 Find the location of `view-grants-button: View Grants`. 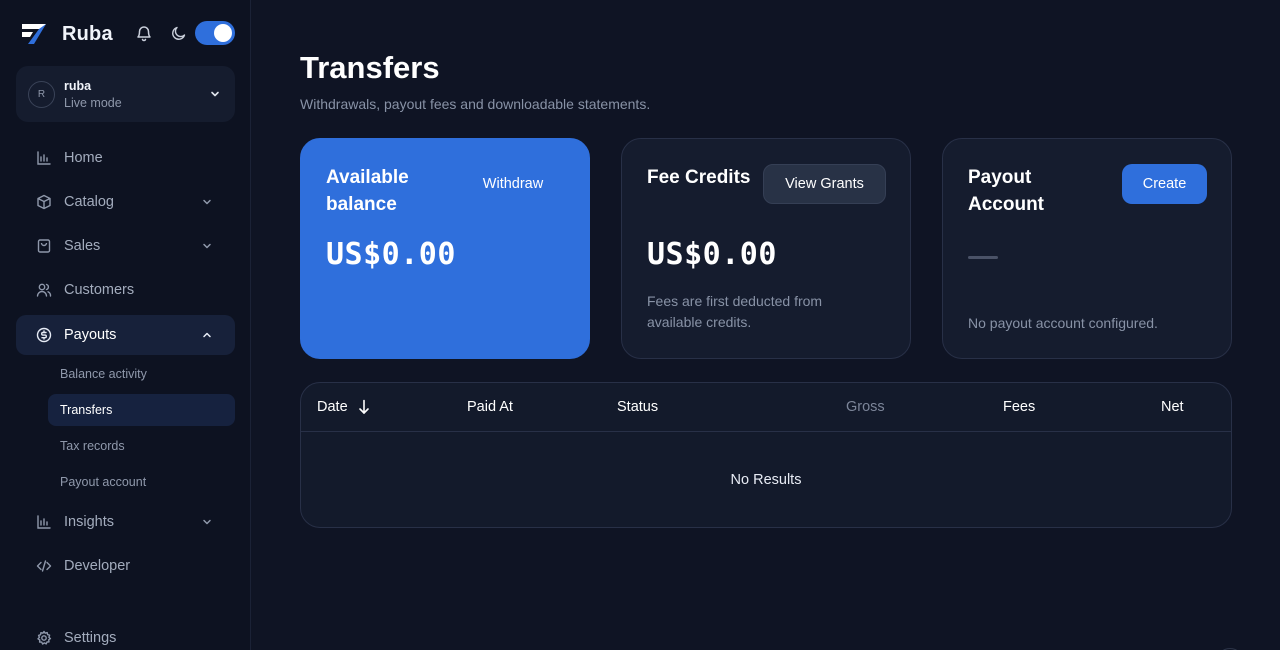

view-grants-button: View Grants is located at coordinates (824, 184).